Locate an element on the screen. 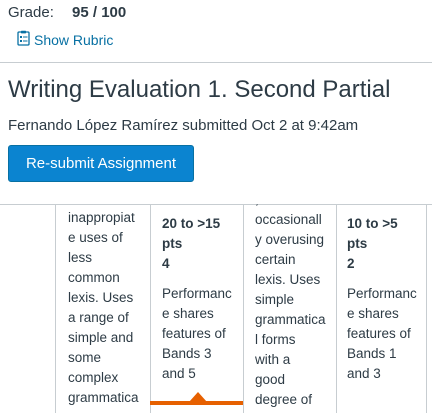 This screenshot has width=432, height=413. grade-summary: Grade: 95 / 100 is located at coordinates (67, 12).